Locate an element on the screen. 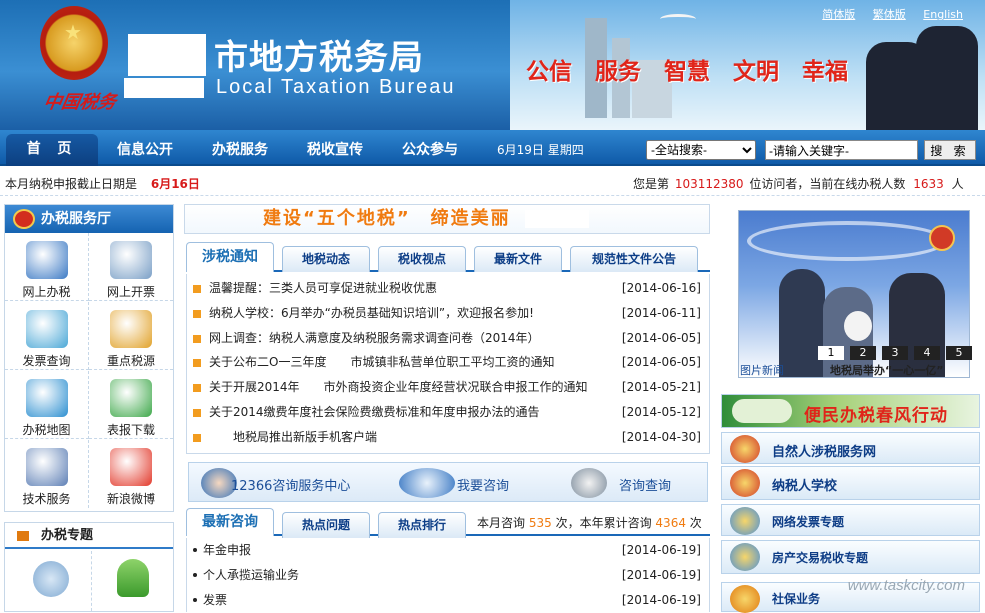 The height and width of the screenshot is (613, 985). nav-home: 首 页 is located at coordinates (52, 150).